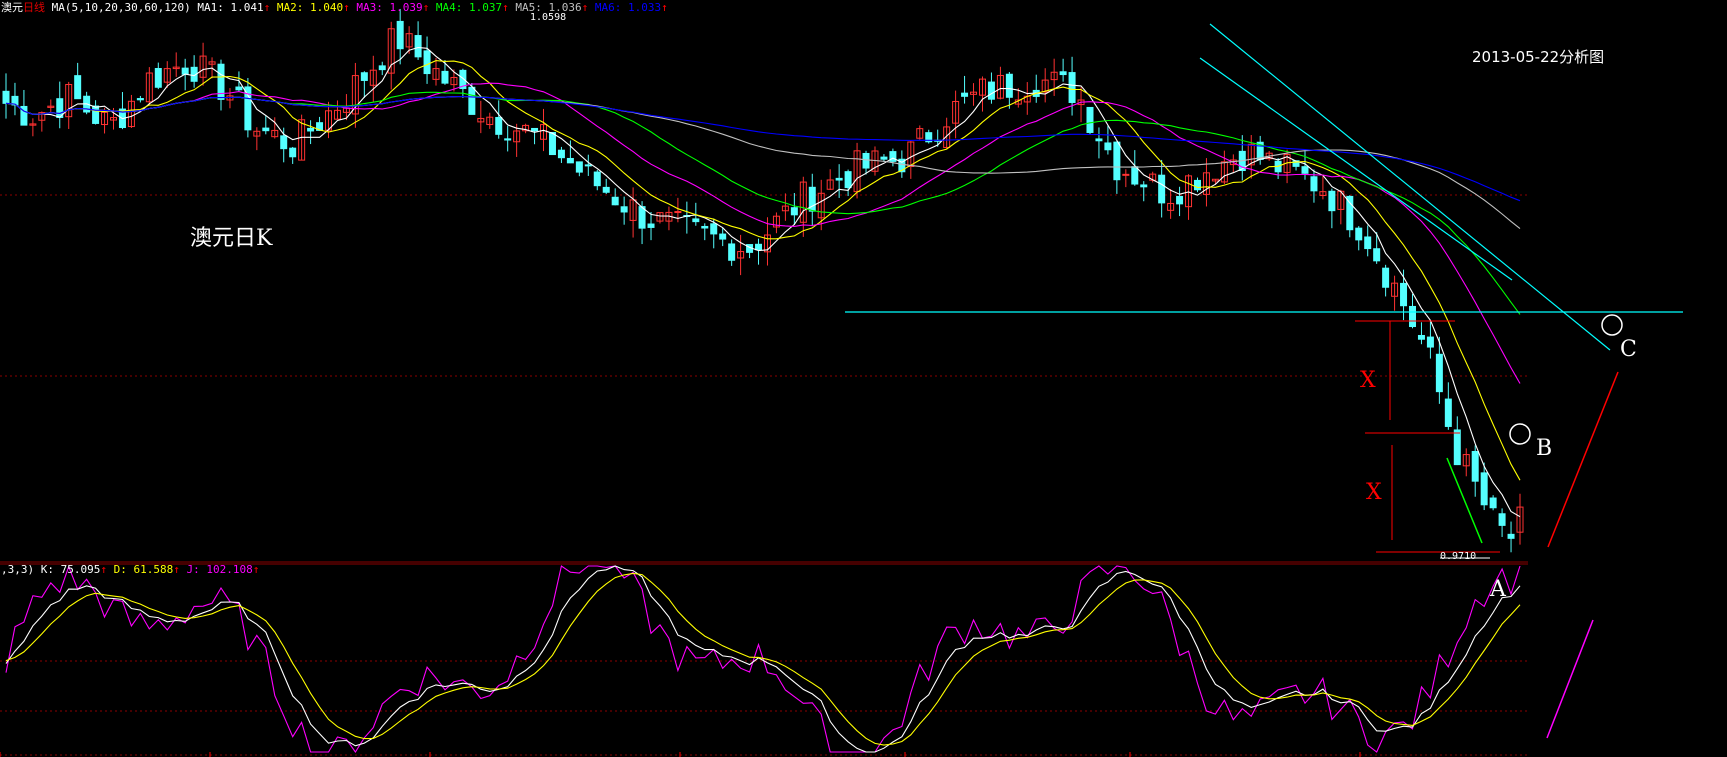 The height and width of the screenshot is (757, 1727). What do you see at coordinates (130, 570) in the screenshot?
I see `kdj-header: ,3,3) K: 75.095↑ D: 61.588↑ J: 102.108↑` at bounding box center [130, 570].